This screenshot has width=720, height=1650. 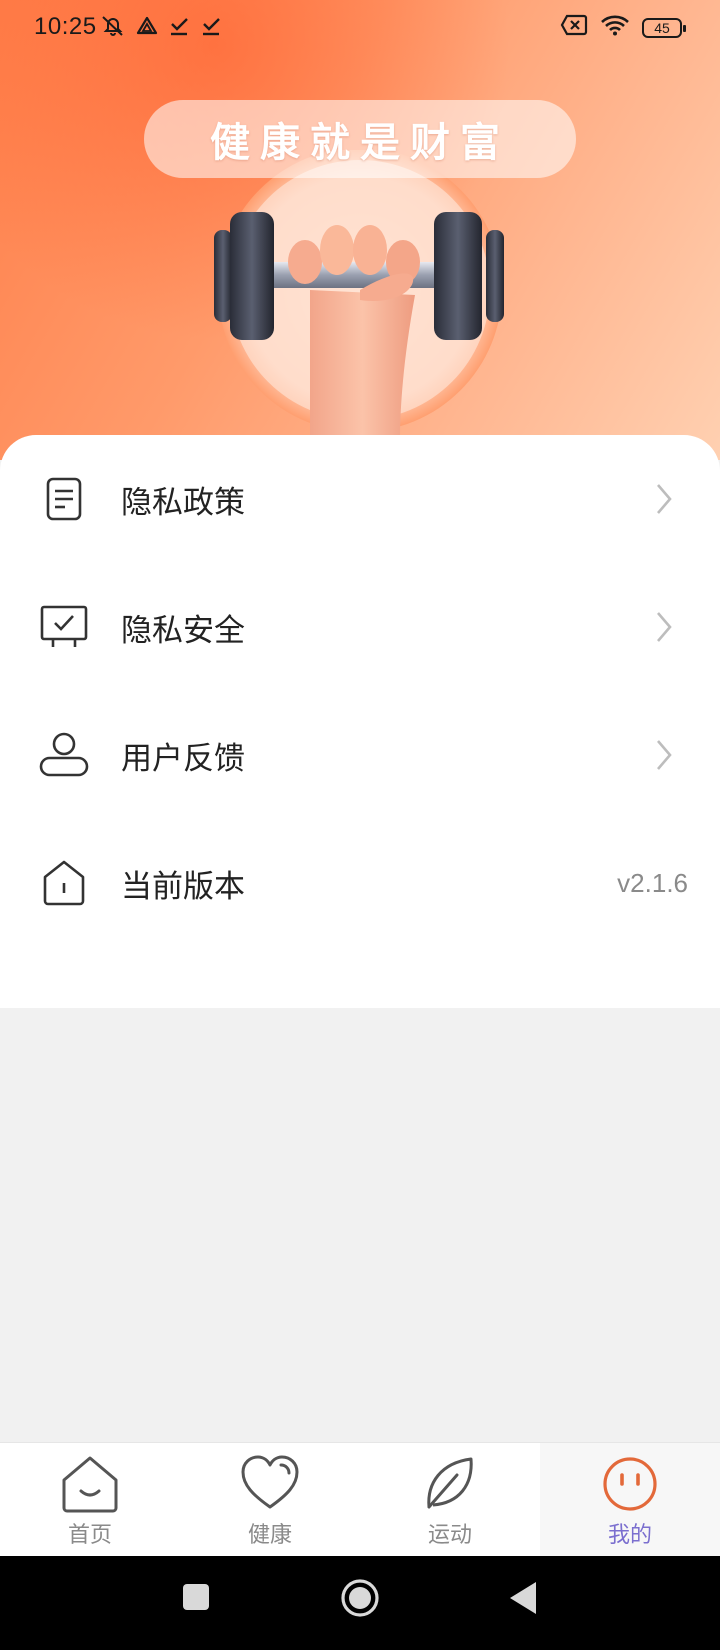 What do you see at coordinates (113, 28) in the screenshot?
I see `mute-icon` at bounding box center [113, 28].